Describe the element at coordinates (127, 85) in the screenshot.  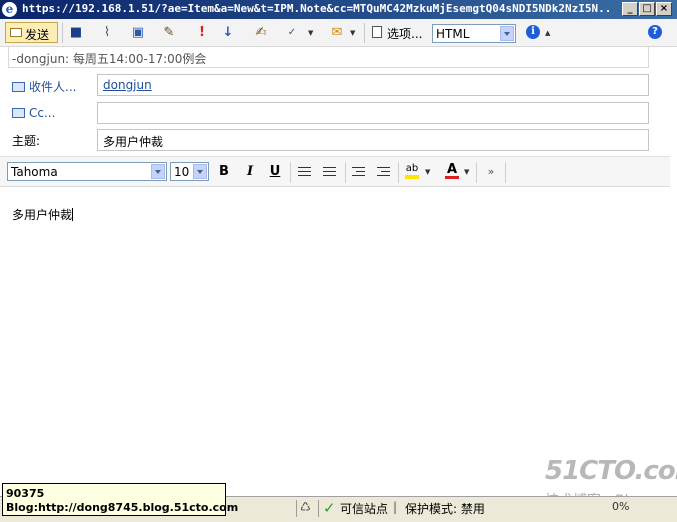
I see `to-recipient: dongjun` at that location.